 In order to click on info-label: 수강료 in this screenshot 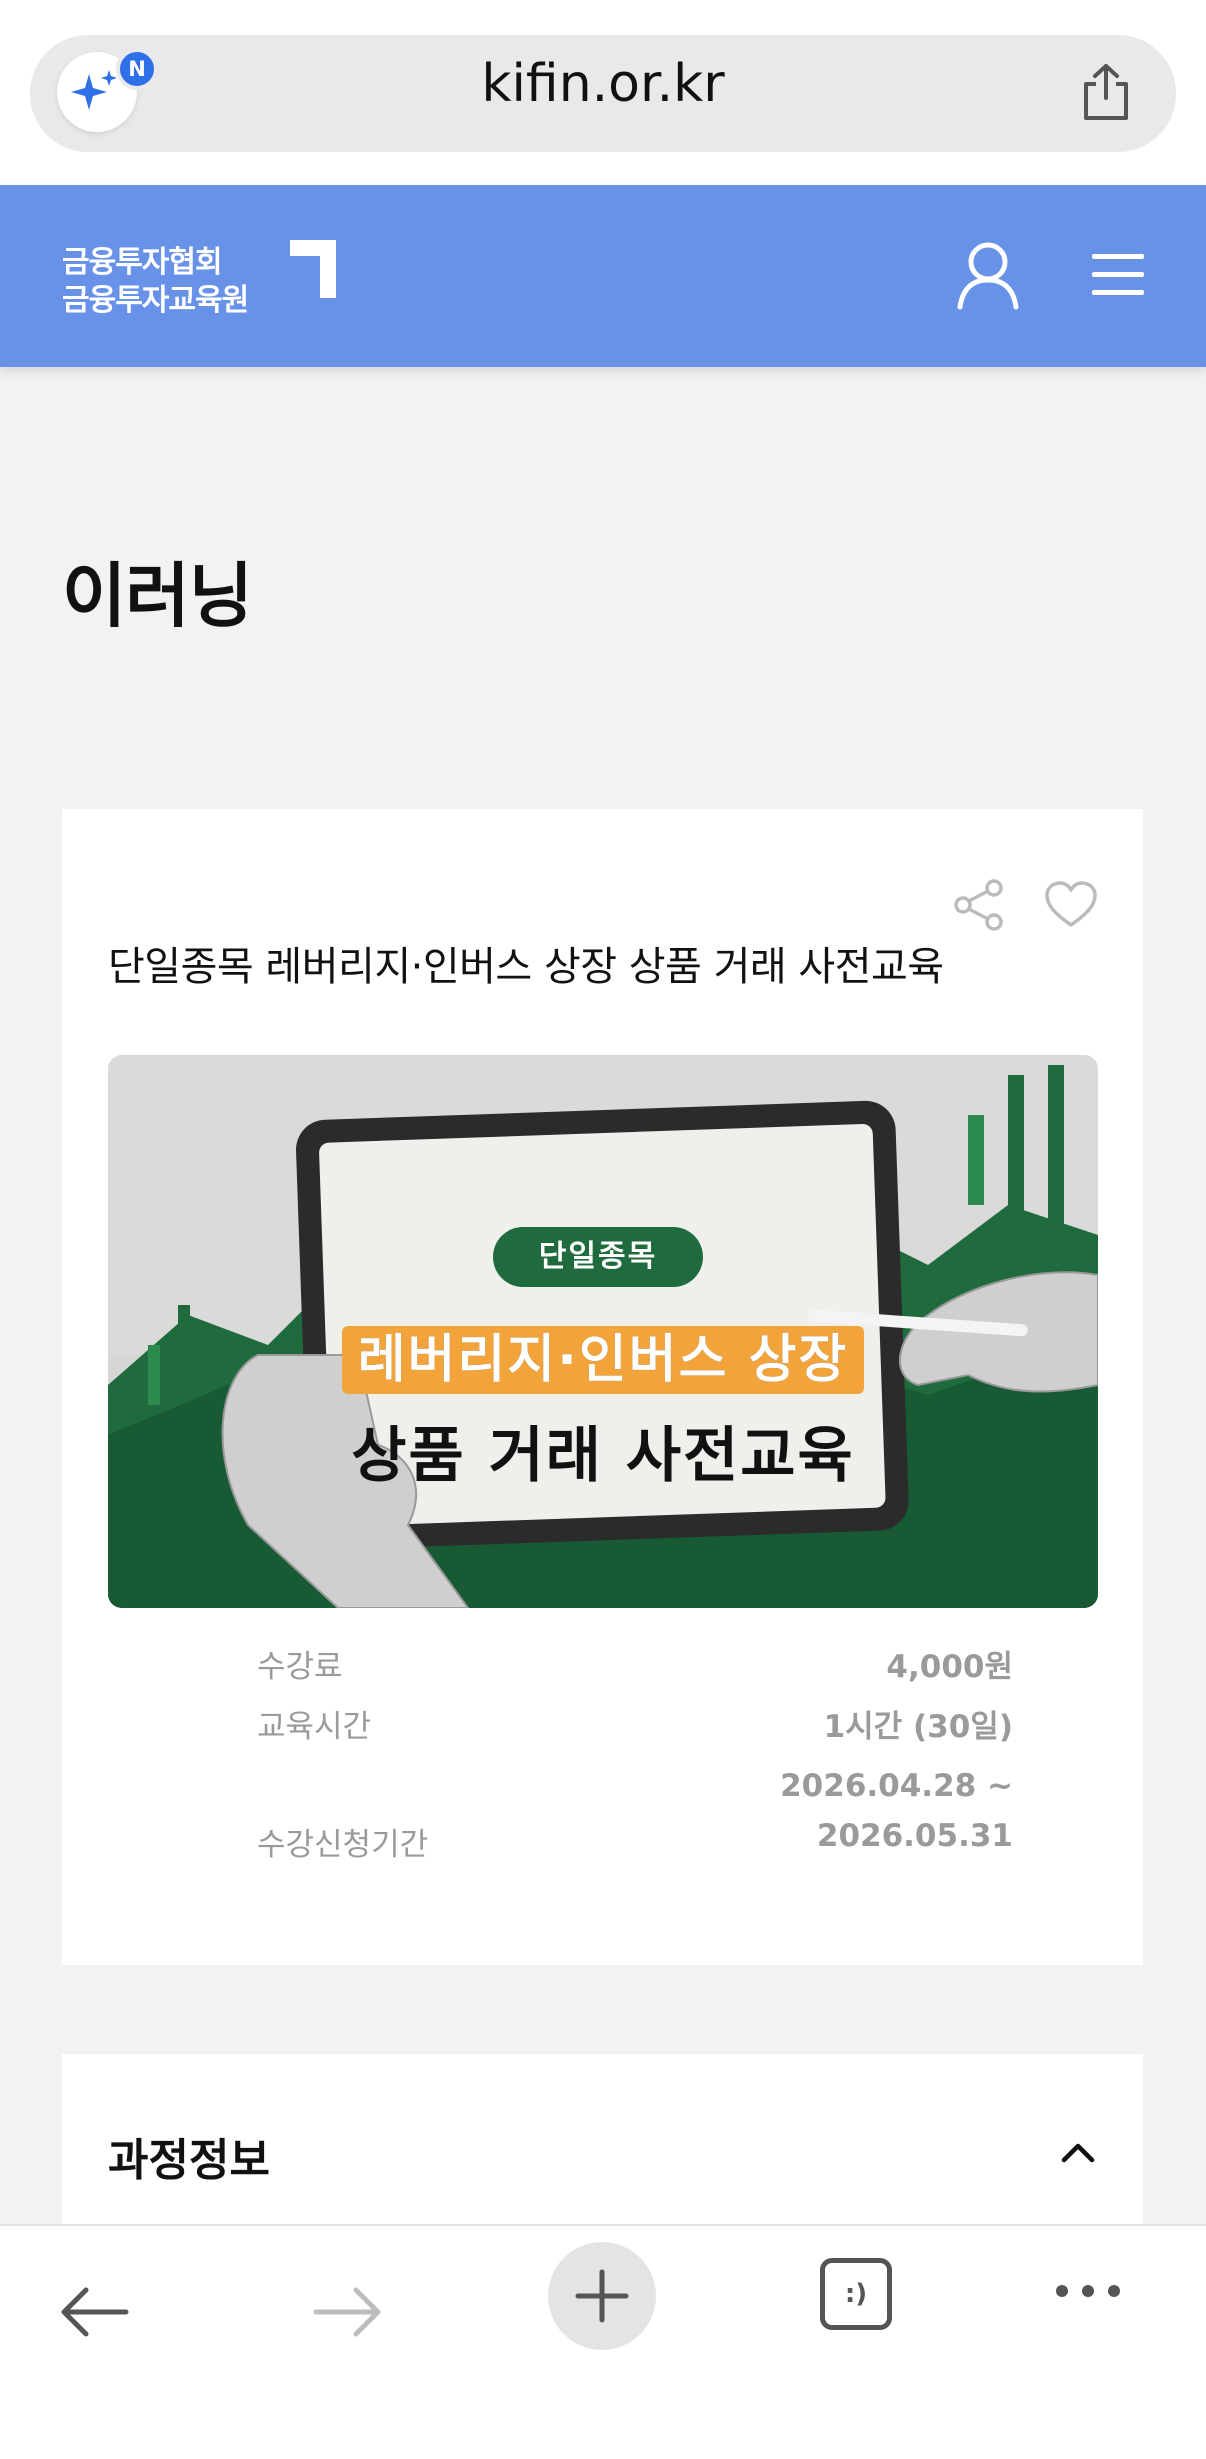, I will do `click(300, 1667)`.